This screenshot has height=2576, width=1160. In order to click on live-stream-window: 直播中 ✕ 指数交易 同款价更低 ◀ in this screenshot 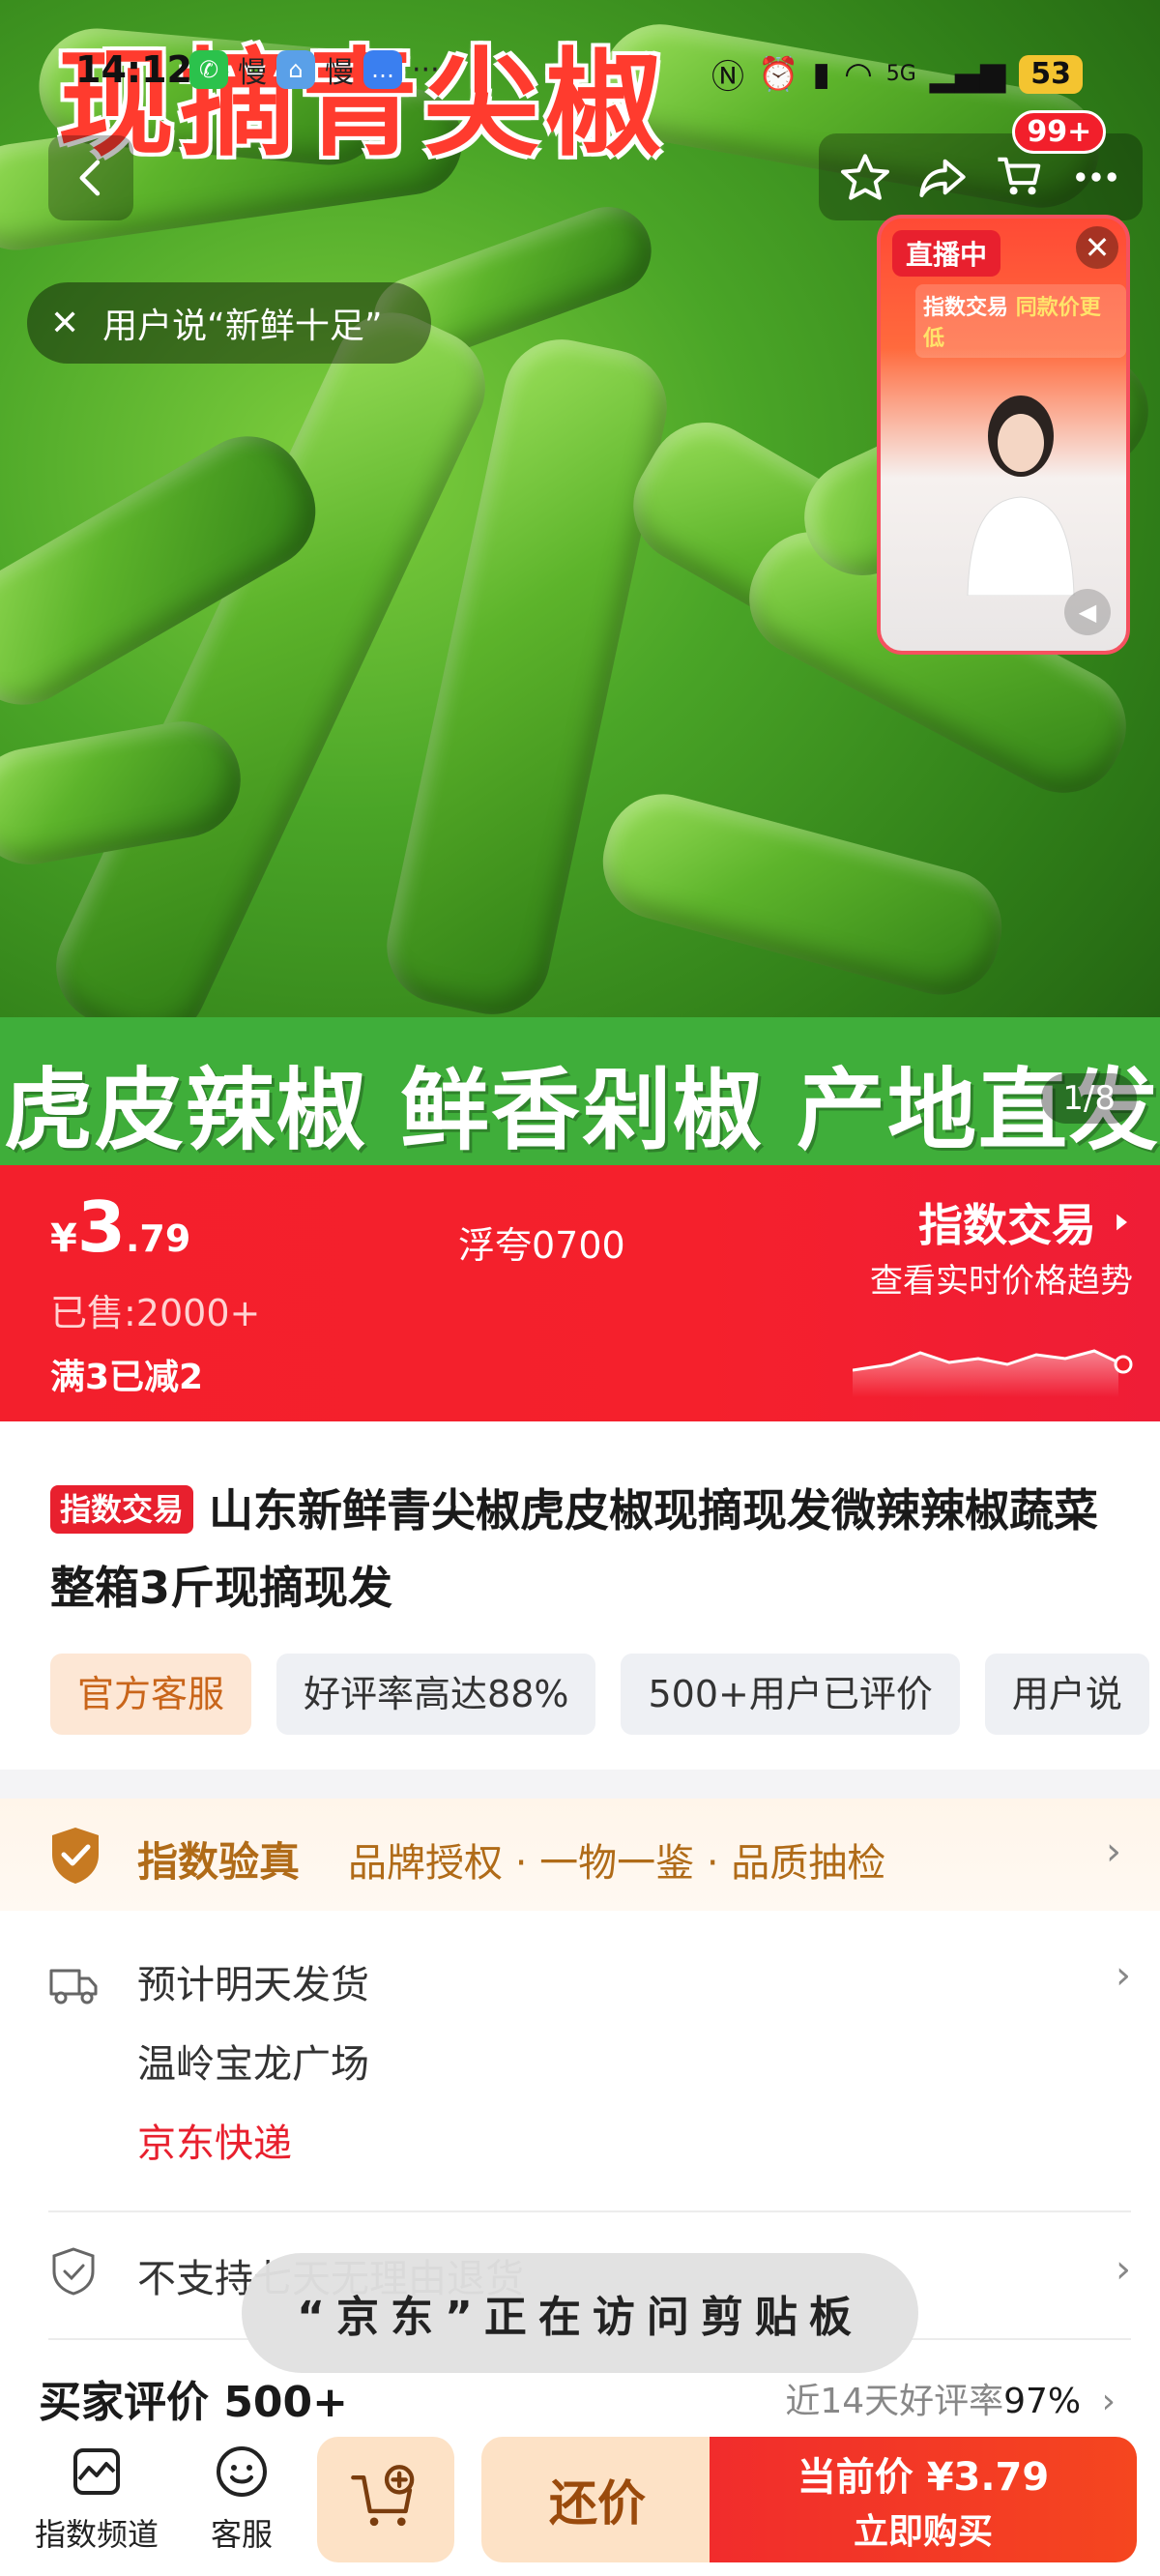, I will do `click(1003, 435)`.